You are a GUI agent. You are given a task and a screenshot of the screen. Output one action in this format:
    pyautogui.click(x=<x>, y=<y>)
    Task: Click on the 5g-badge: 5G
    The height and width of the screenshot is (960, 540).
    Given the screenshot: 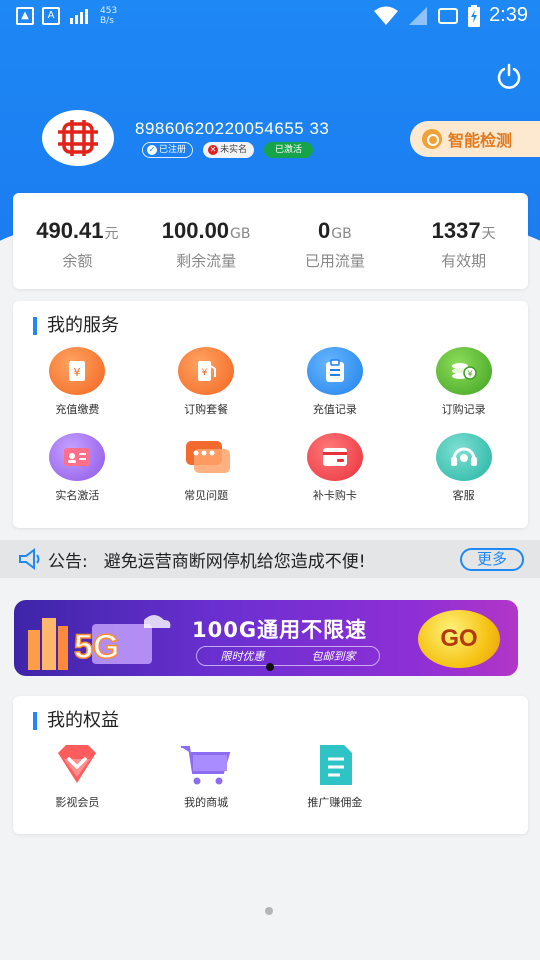 What is the action you would take?
    pyautogui.click(x=96, y=647)
    